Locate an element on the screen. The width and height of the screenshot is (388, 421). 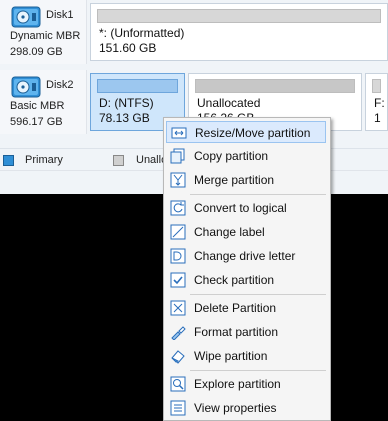
partition-name: D: (NTFS) is located at coordinates (126, 103).